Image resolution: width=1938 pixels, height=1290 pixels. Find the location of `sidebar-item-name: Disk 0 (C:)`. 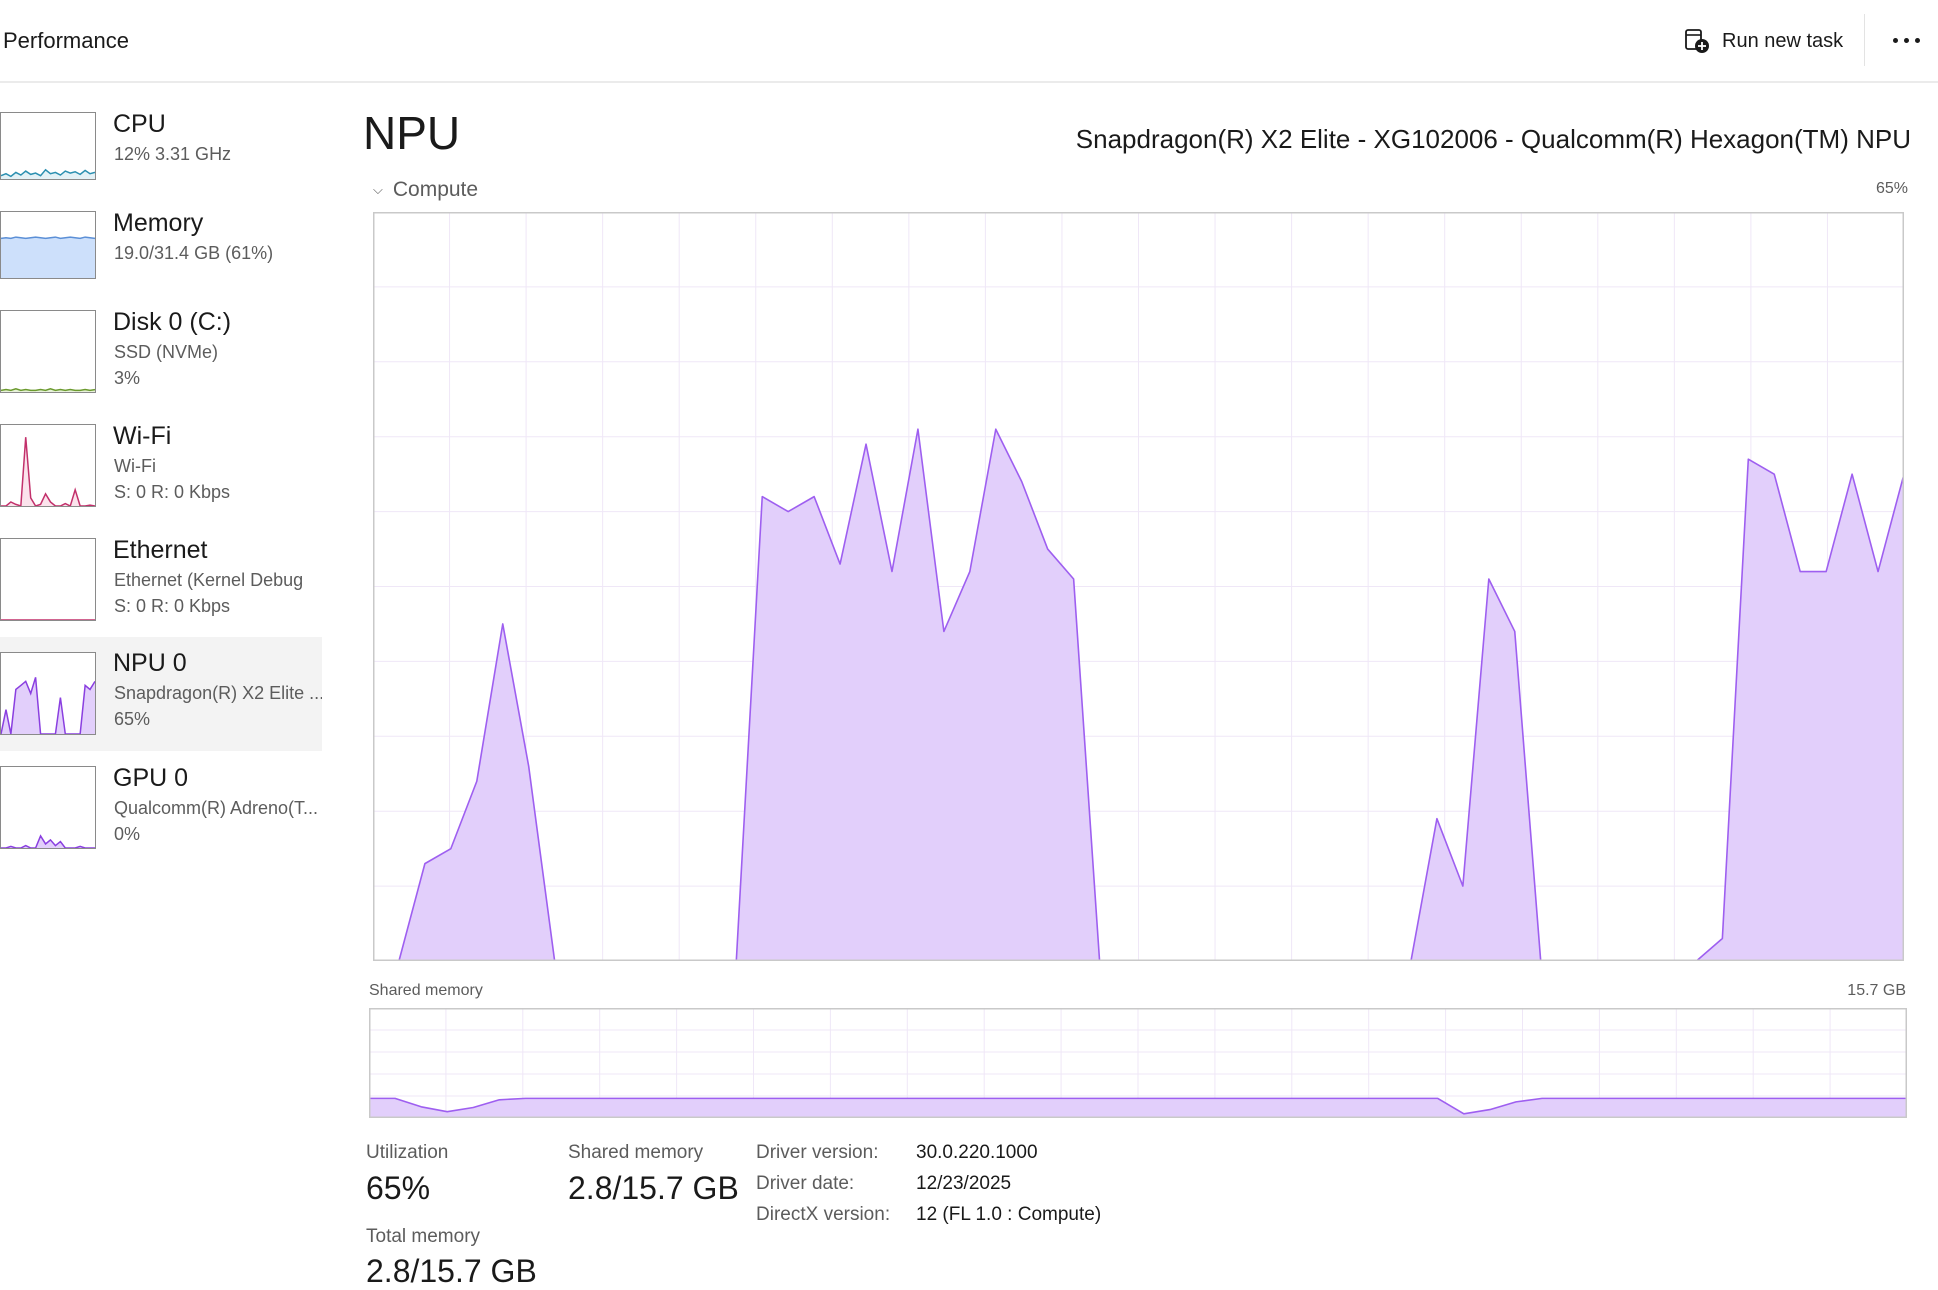

sidebar-item-name: Disk 0 (C:) is located at coordinates (172, 322).